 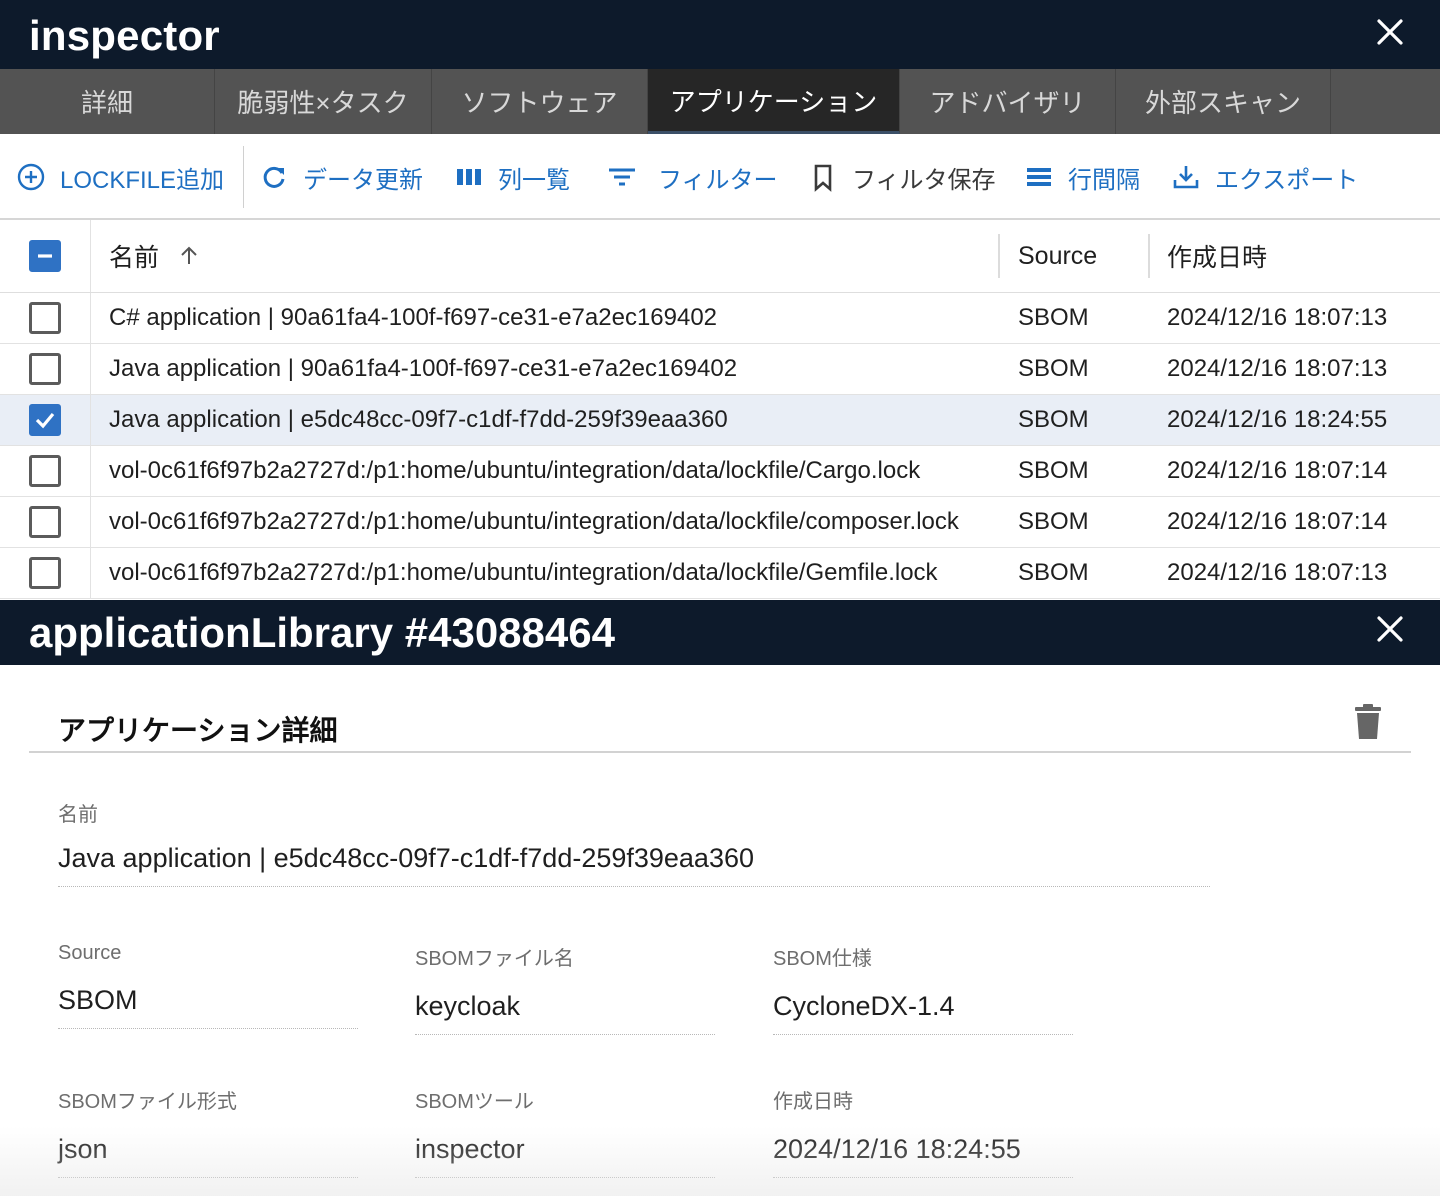 What do you see at coordinates (924, 180) in the screenshot?
I see `save-filter-label: フィルタ保存` at bounding box center [924, 180].